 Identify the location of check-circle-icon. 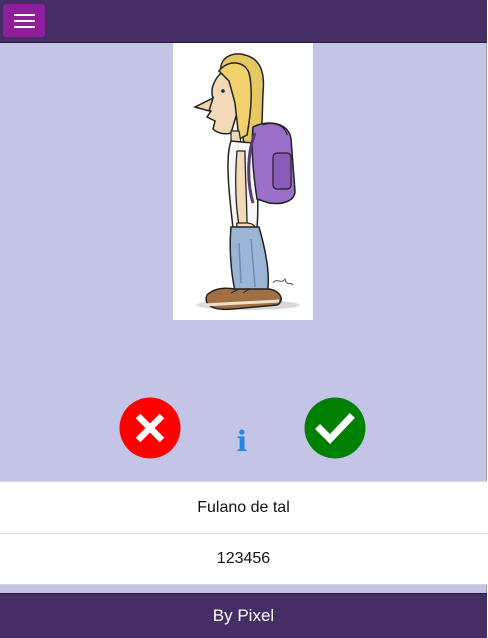
(335, 428).